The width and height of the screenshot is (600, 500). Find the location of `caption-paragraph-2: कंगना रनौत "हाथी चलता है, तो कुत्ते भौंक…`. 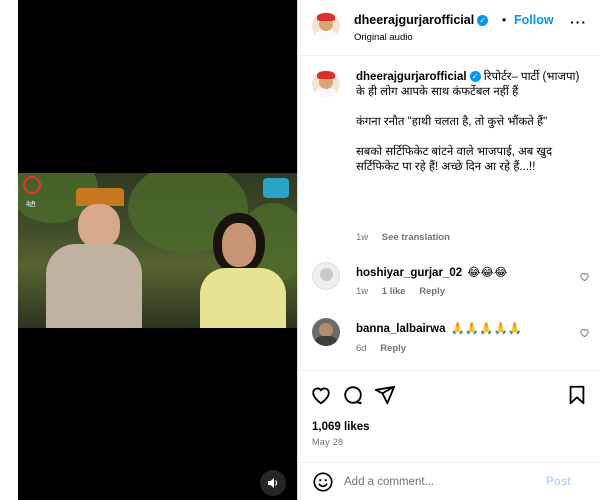

caption-paragraph-2: कंगना रनौत "हाथी चलता है, तो कुत्ते भौंक… is located at coordinates (452, 122).